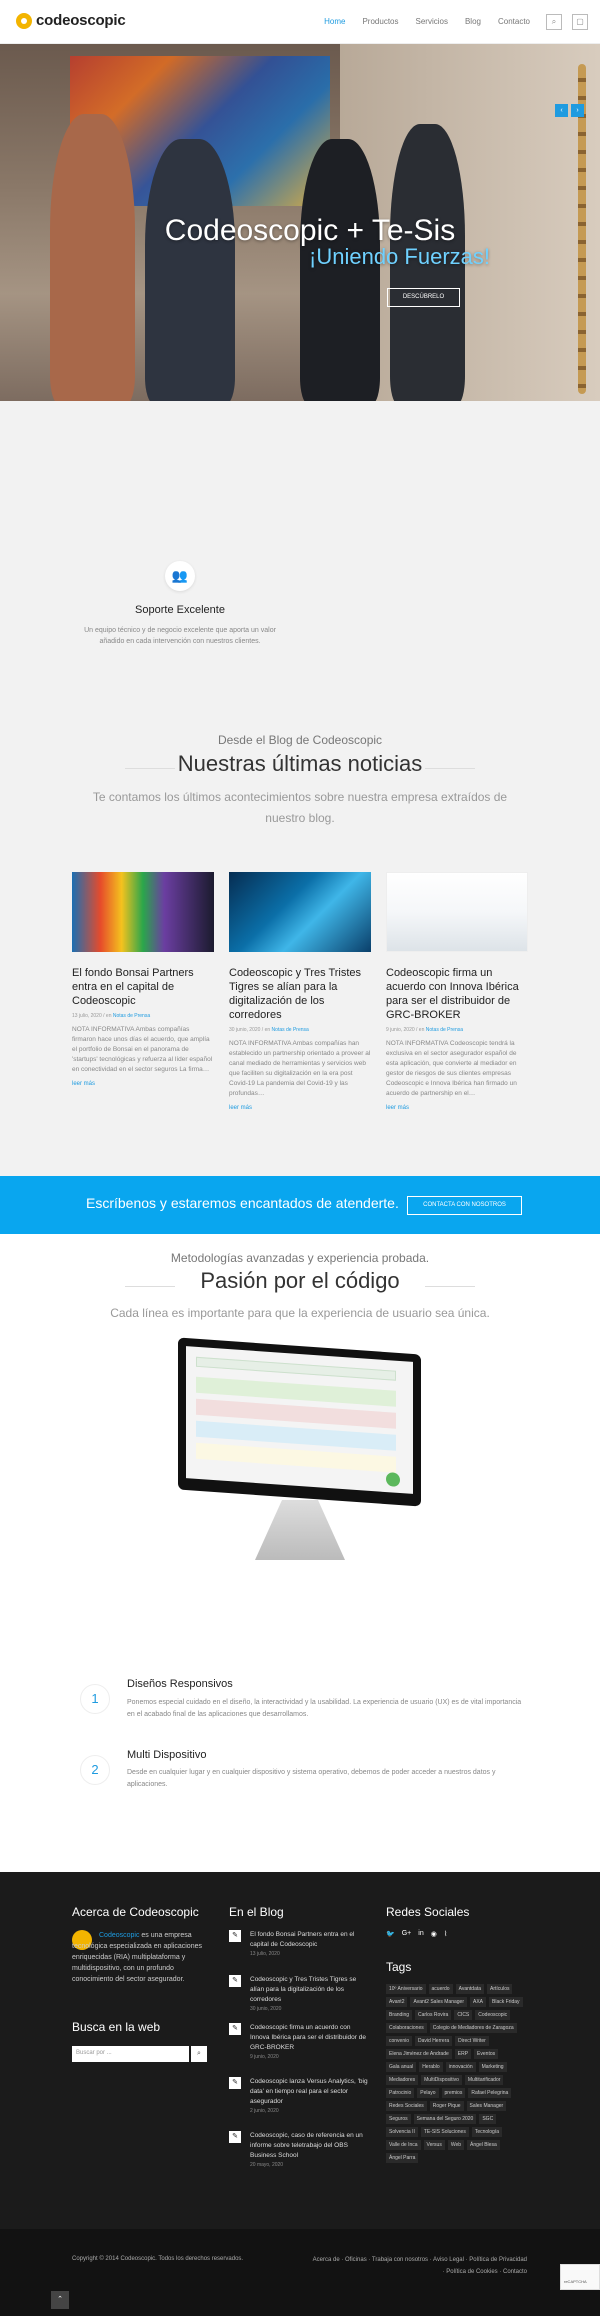  What do you see at coordinates (434, 1934) in the screenshot?
I see `github-icon: ◉` at bounding box center [434, 1934].